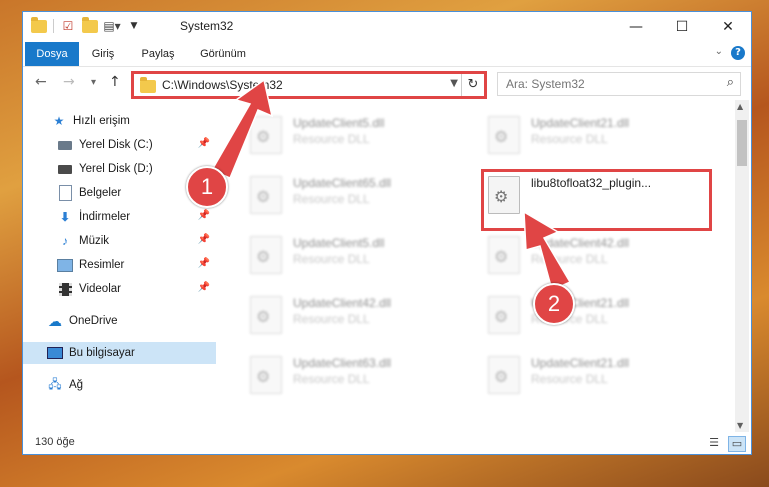 This screenshot has height=487, width=769. What do you see at coordinates (207, 187) in the screenshot?
I see `callout-1: 1` at bounding box center [207, 187].